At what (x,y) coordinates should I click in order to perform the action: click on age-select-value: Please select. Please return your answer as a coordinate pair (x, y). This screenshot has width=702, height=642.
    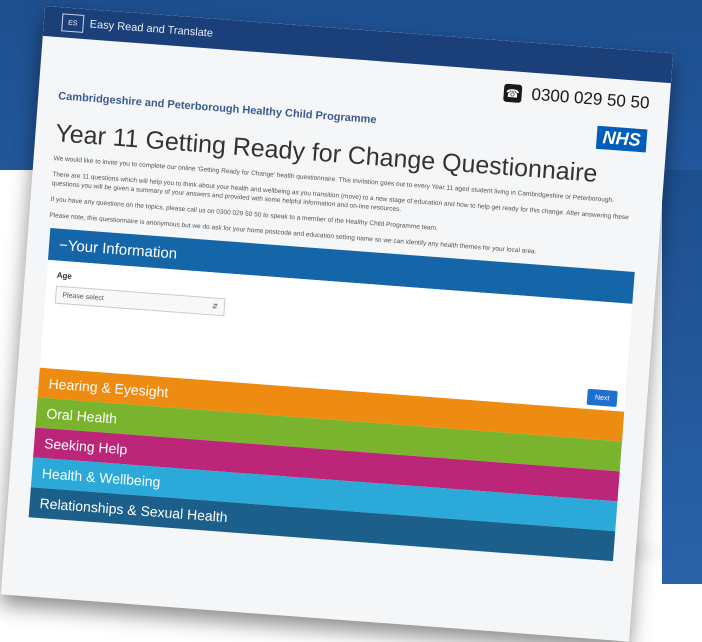
    Looking at the image, I should click on (83, 296).